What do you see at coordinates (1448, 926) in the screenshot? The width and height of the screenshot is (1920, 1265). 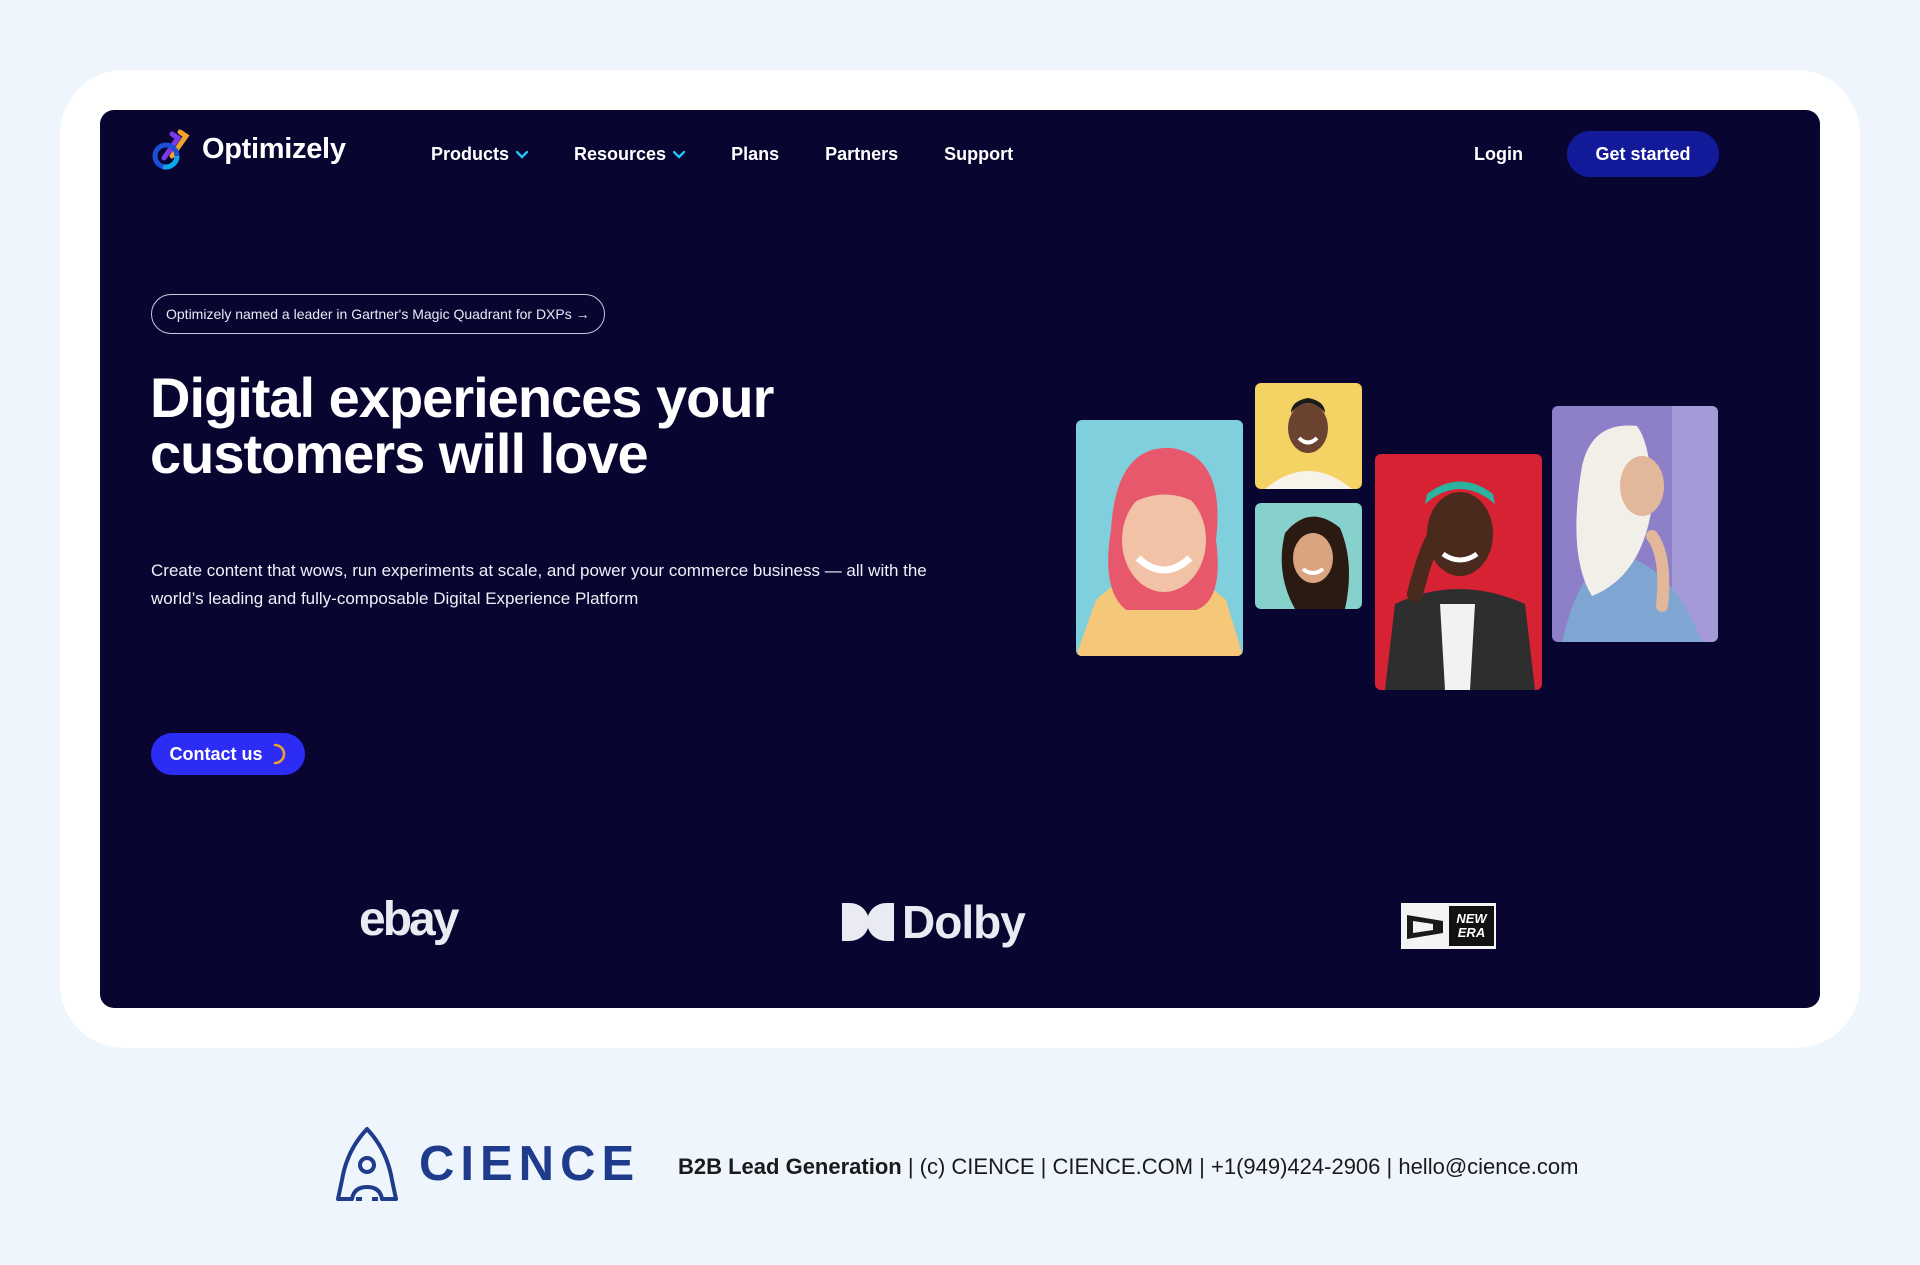 I see `new-era-logo: NEW ERA` at bounding box center [1448, 926].